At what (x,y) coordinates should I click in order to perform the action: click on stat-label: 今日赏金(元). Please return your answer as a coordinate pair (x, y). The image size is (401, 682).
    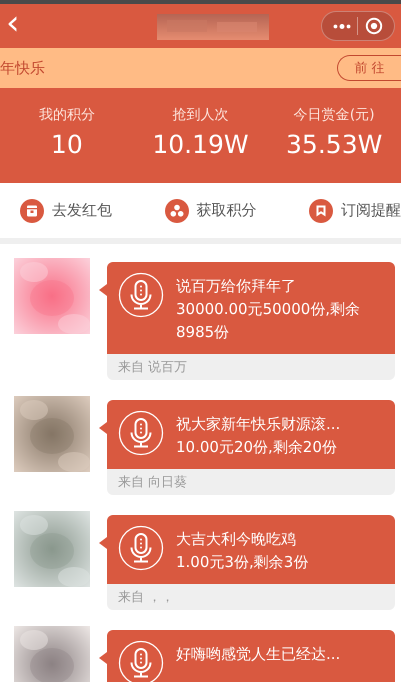
    Looking at the image, I should click on (334, 115).